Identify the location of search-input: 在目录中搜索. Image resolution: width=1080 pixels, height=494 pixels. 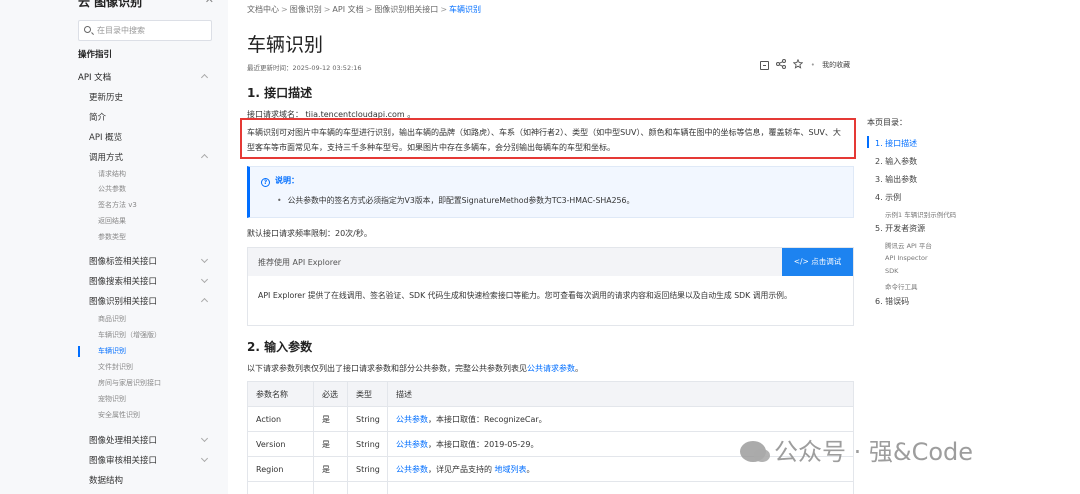
(145, 30).